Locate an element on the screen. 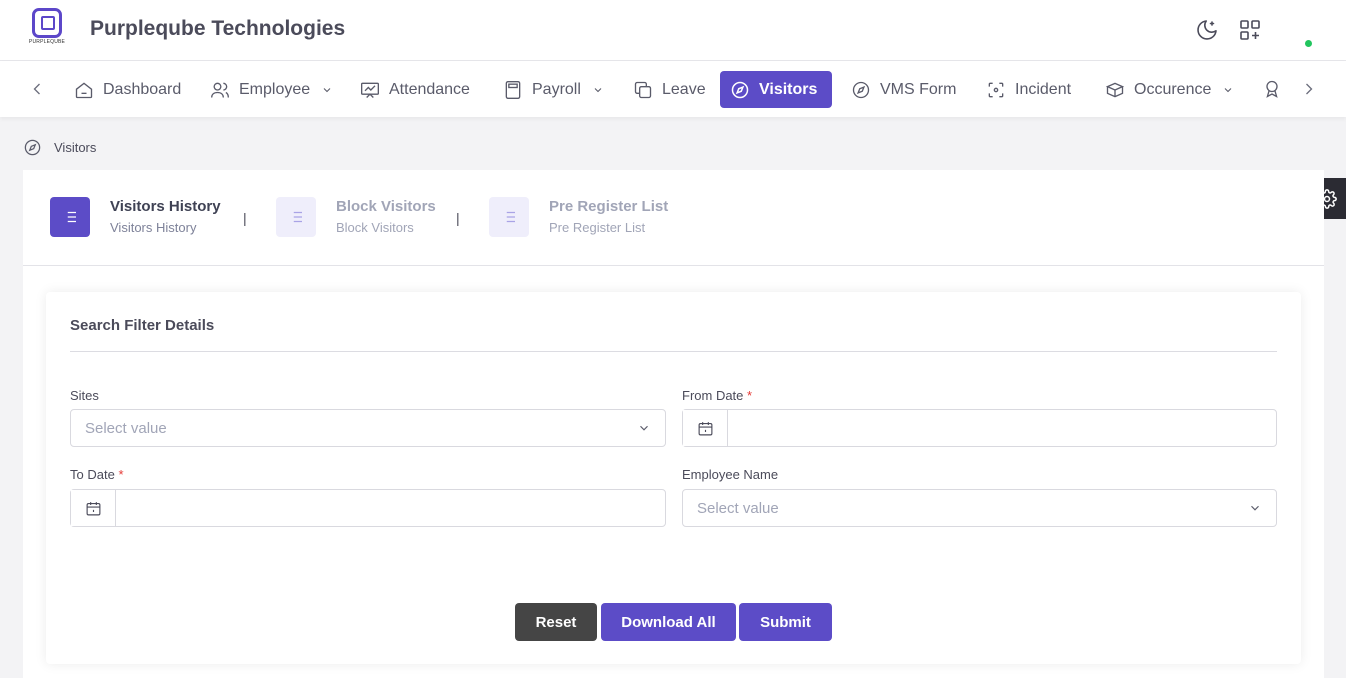  nav-item-occurence: Occurence is located at coordinates (1169, 89).